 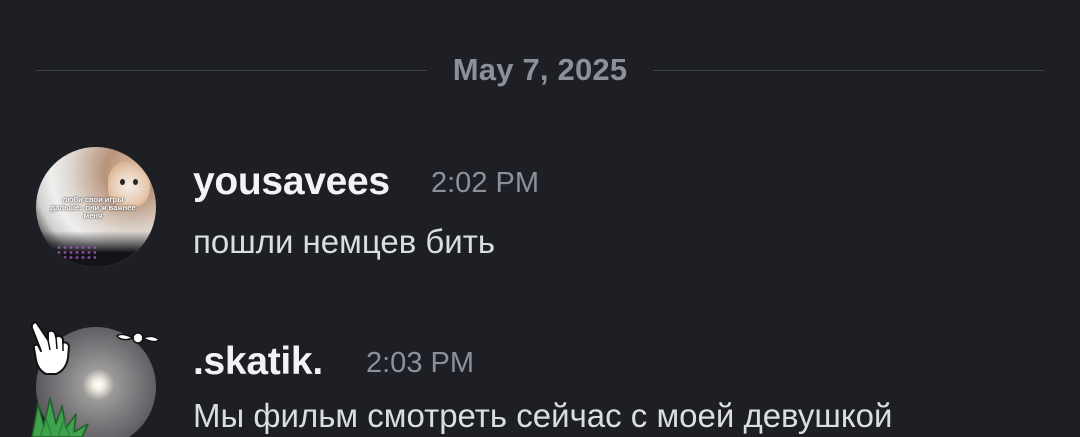 What do you see at coordinates (258, 362) in the screenshot?
I see `message-author: .skatik.` at bounding box center [258, 362].